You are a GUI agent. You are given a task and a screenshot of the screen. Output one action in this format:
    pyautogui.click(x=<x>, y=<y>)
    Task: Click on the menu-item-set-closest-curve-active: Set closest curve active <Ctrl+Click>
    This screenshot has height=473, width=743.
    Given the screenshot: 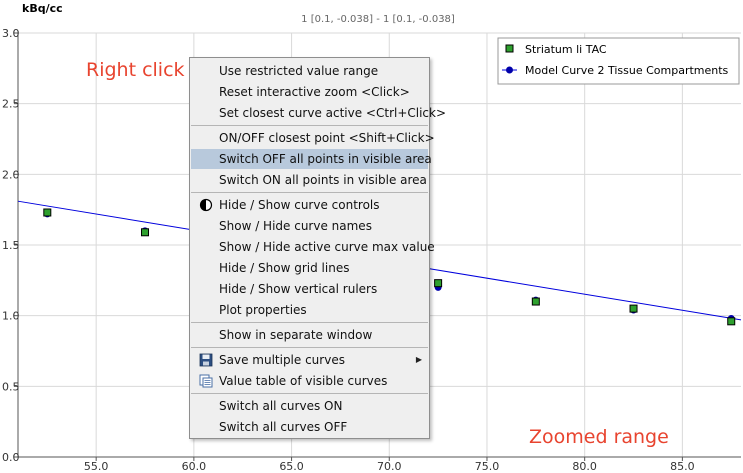 What is the action you would take?
    pyautogui.click(x=318, y=113)
    